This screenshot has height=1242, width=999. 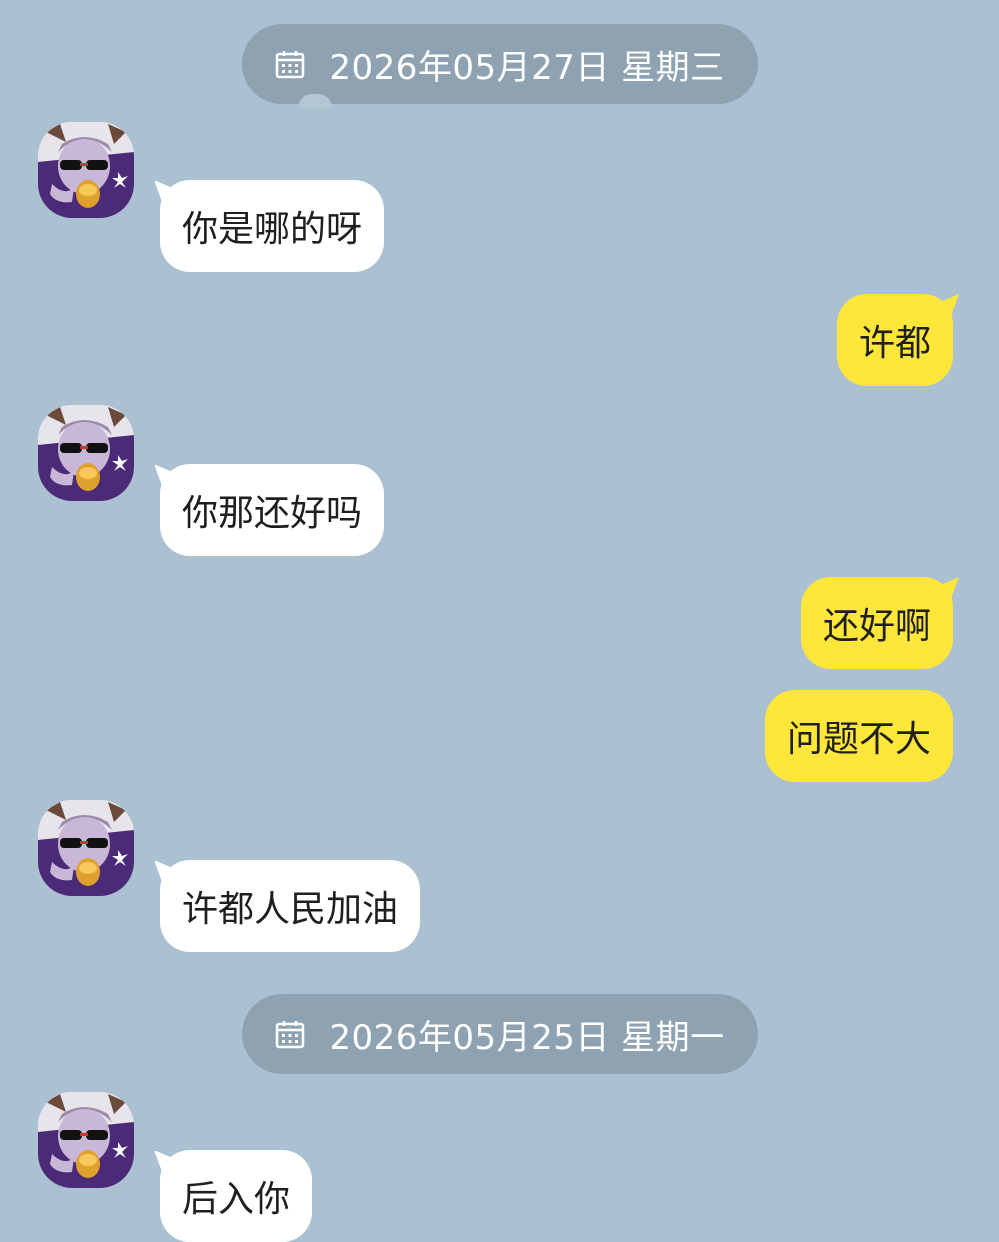 I want to click on date-divider-label: 2026年05月27日 星期三, so click(x=527, y=67).